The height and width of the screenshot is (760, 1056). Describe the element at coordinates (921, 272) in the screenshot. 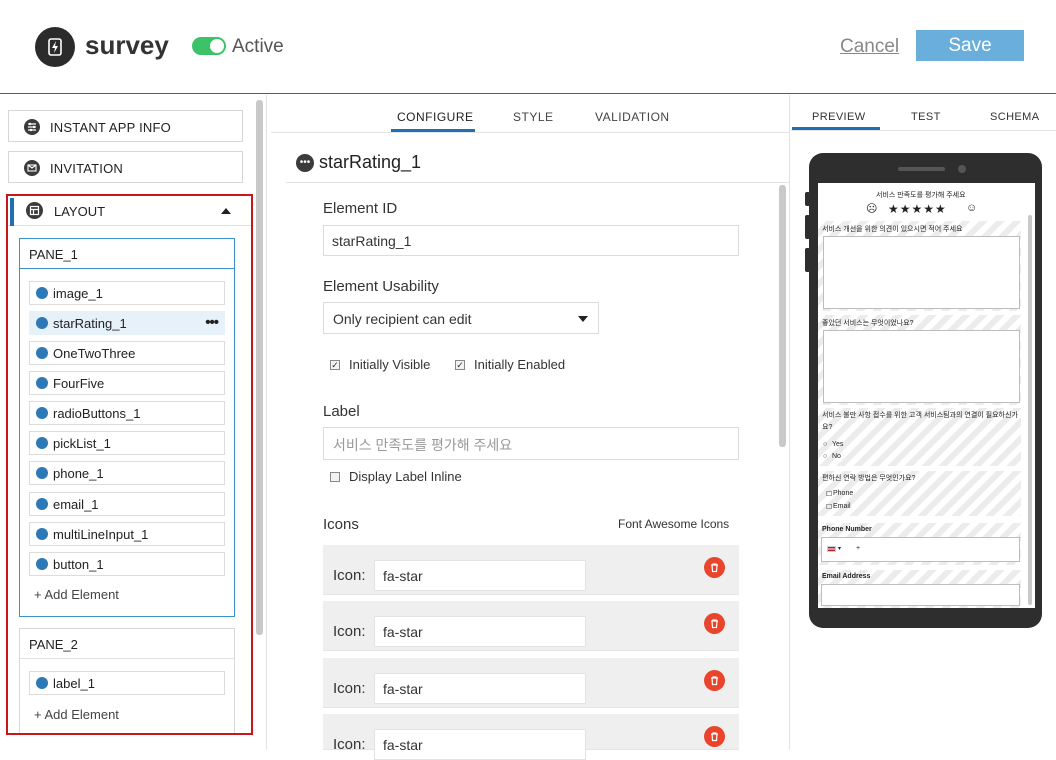

I see `preview-q1-textarea` at that location.